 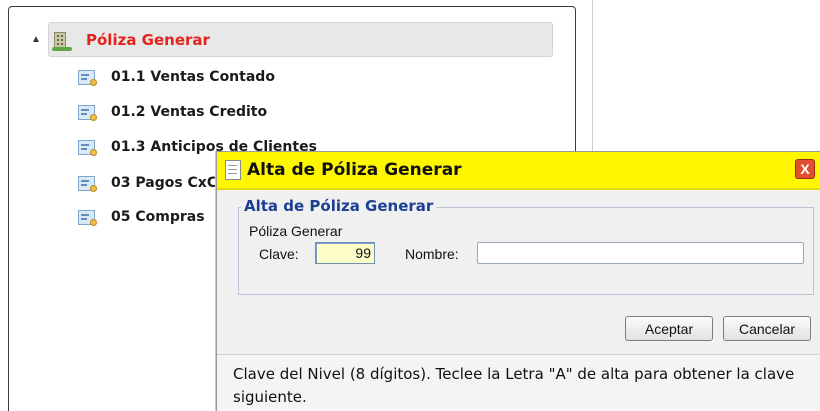 I want to click on tree-root-label: Póliza Generar, so click(x=148, y=39).